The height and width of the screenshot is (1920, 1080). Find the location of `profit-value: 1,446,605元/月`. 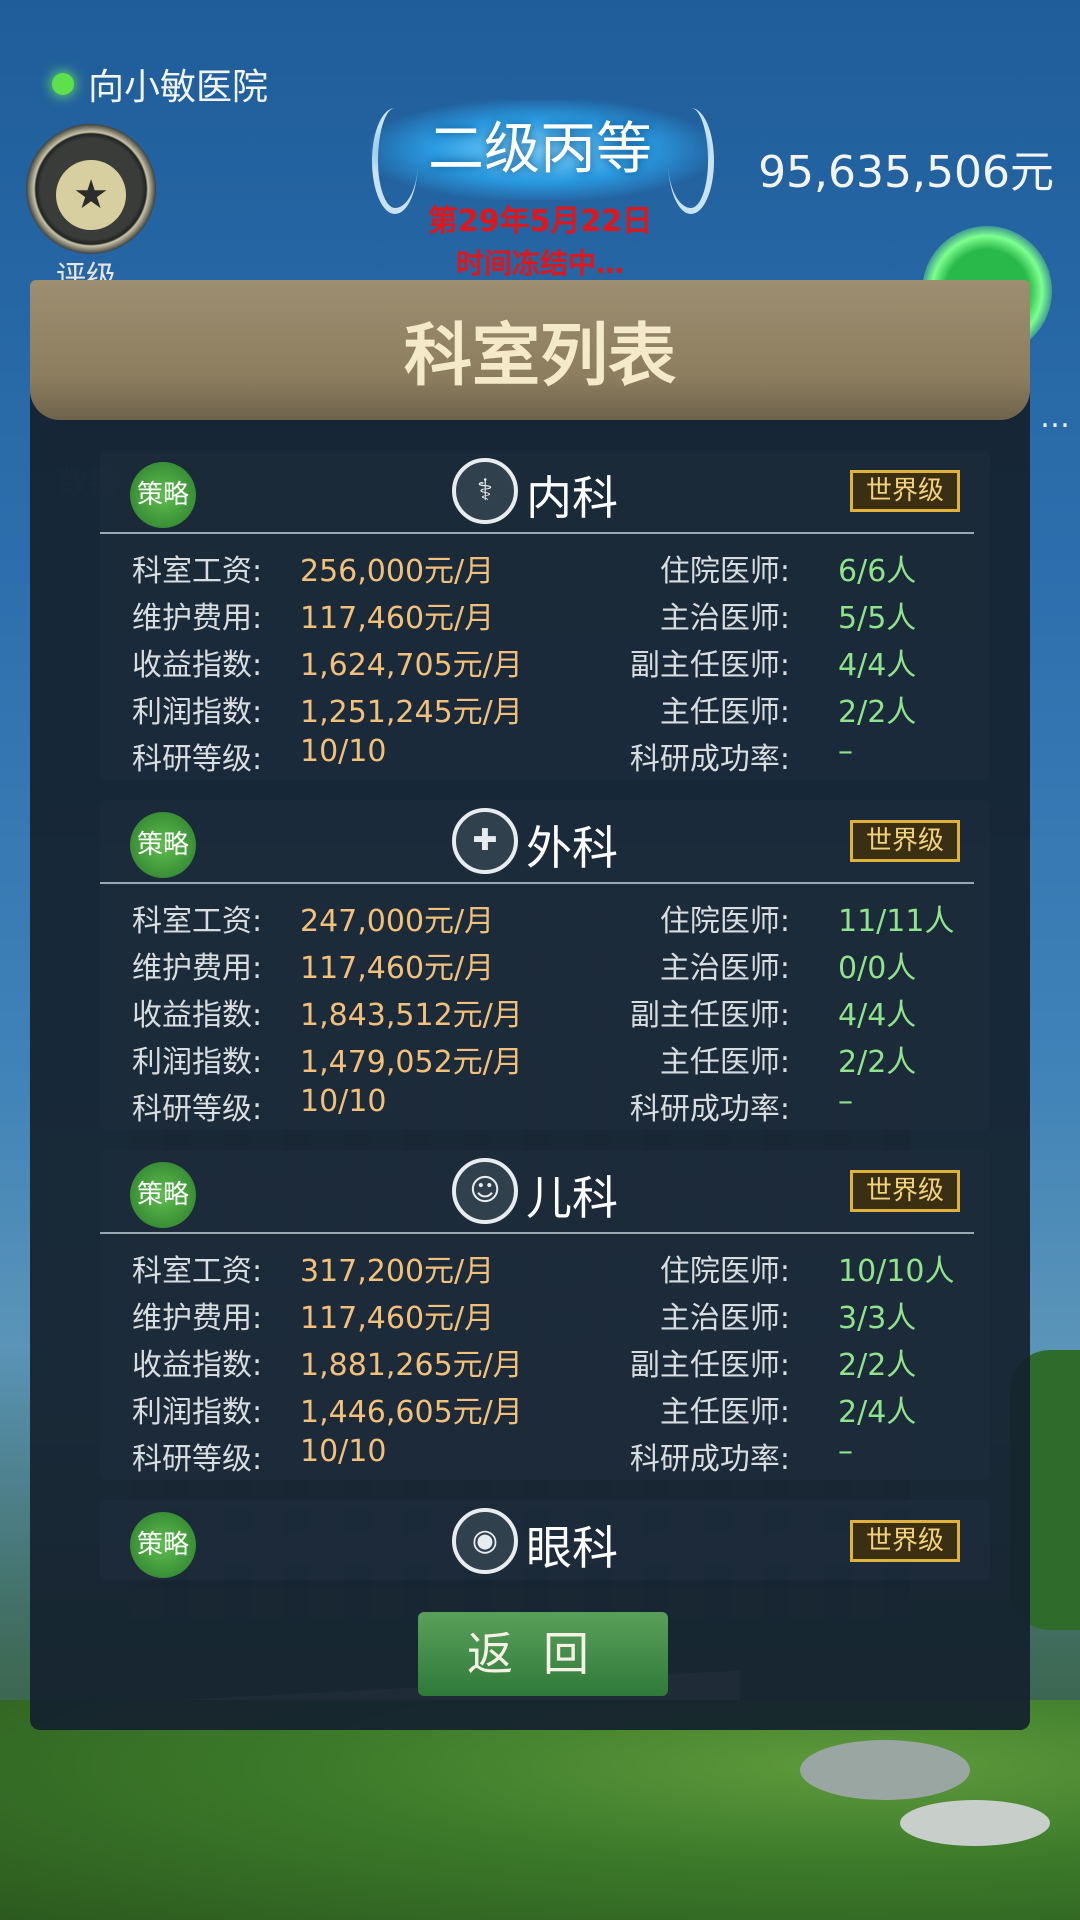

profit-value: 1,446,605元/月 is located at coordinates (411, 1412).